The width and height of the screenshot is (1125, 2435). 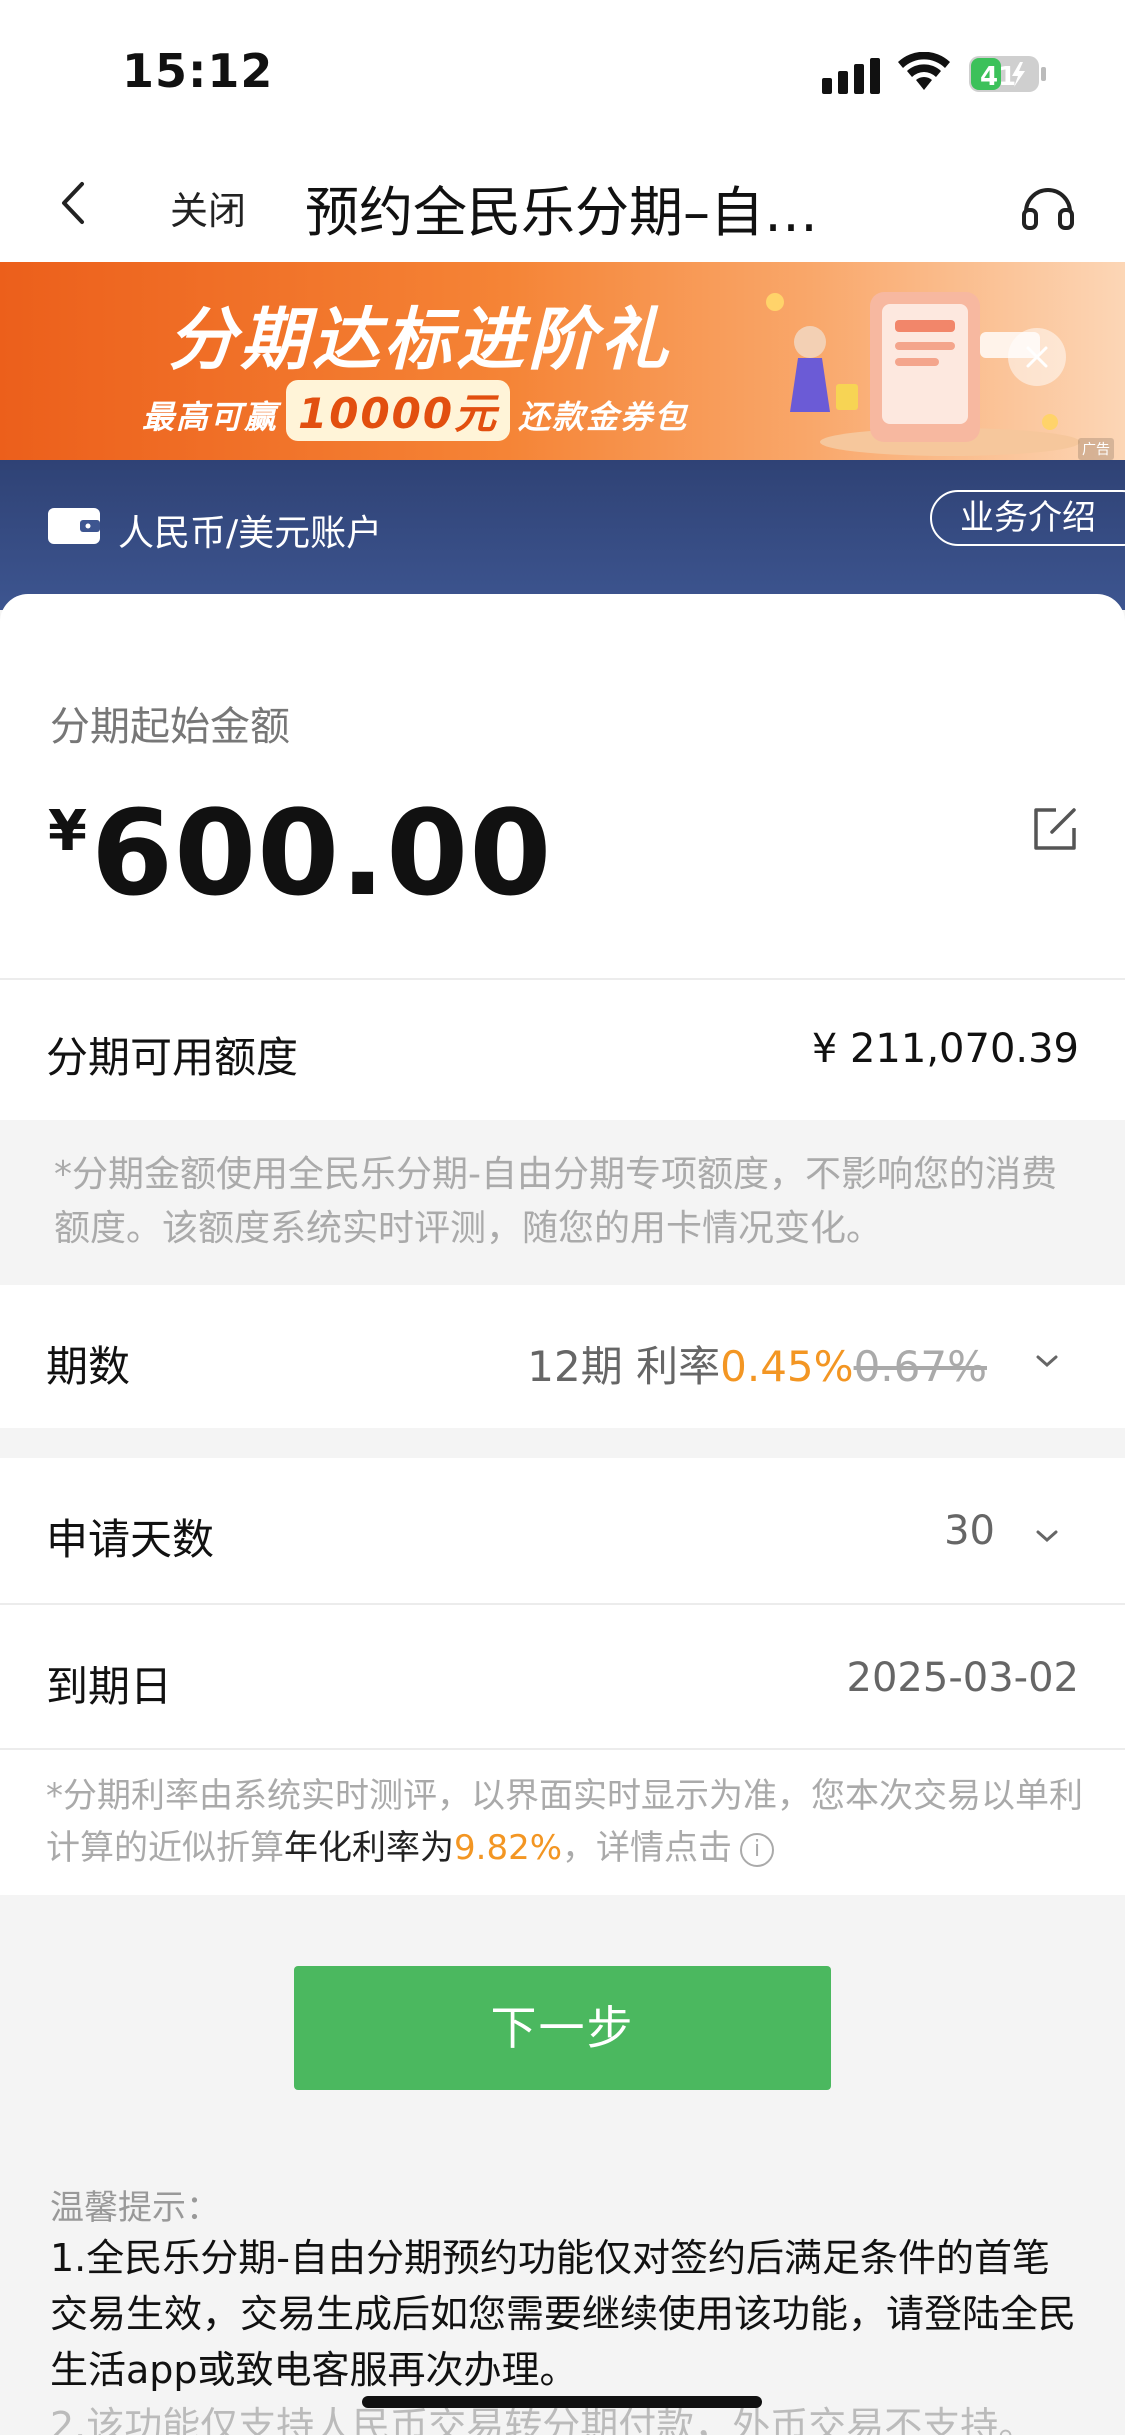 I want to click on account-label: 人民币/美元账户, so click(x=250, y=533).